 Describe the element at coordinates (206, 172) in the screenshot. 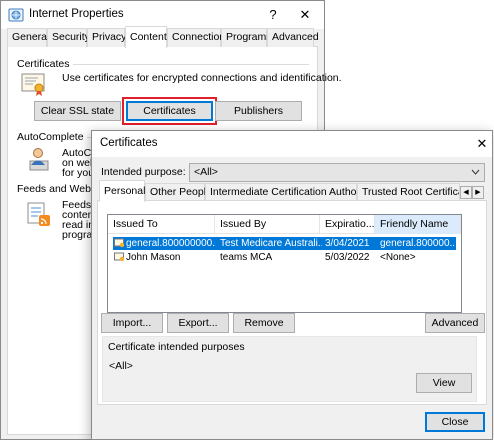

I see `intended-purpose-value: <All>` at that location.